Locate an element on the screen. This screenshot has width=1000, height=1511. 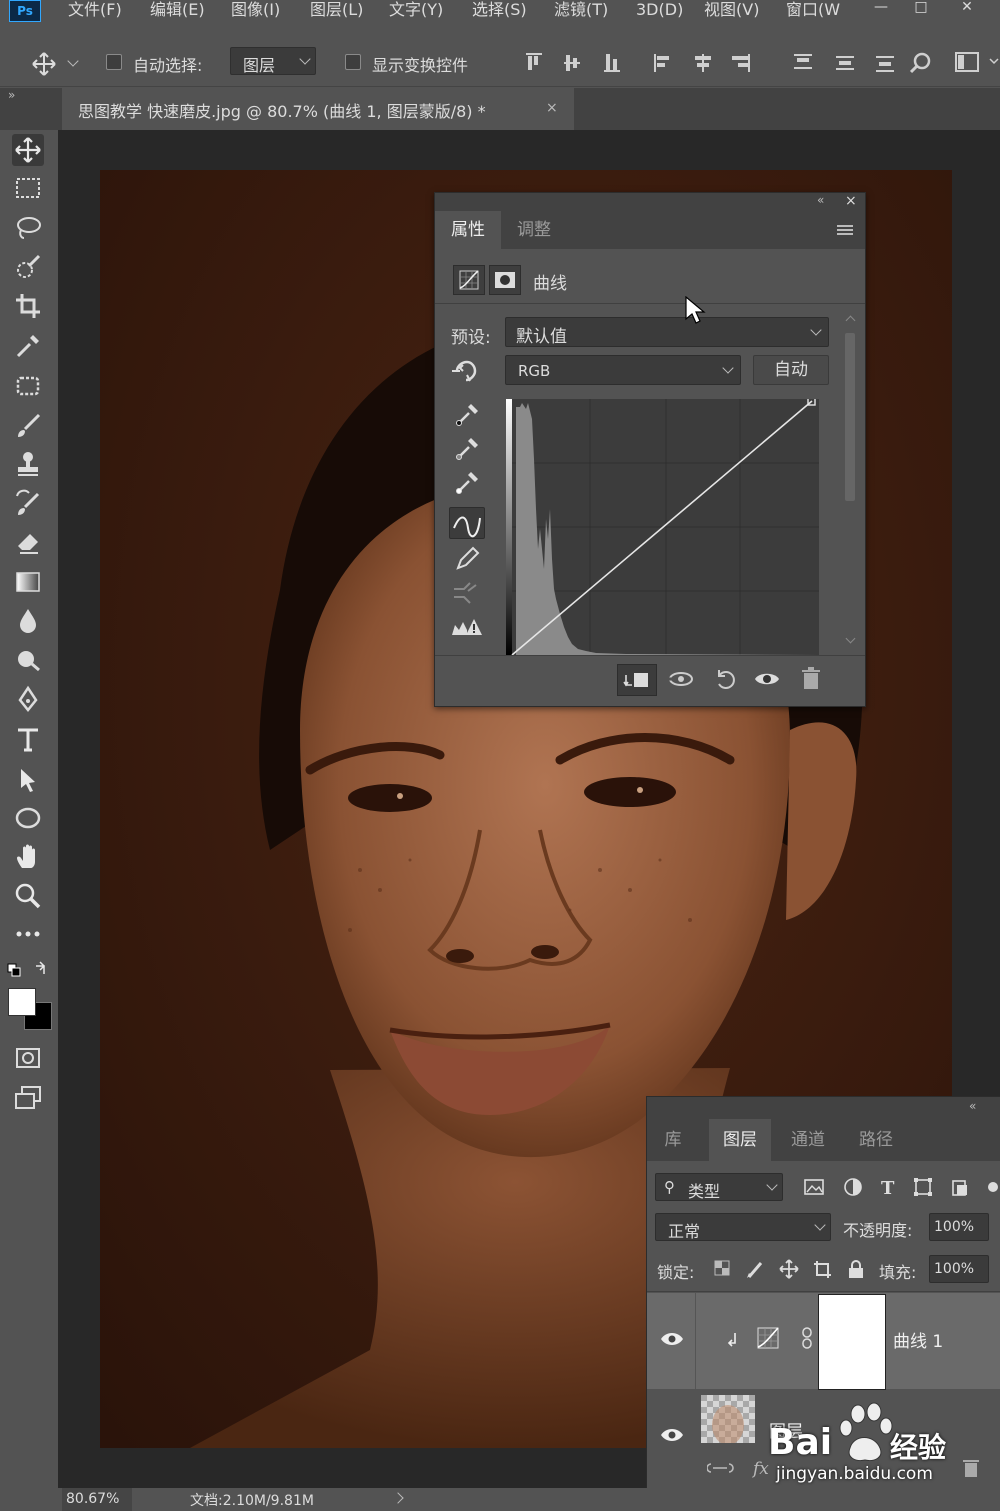
scroll-up-icon is located at coordinates (850, 320).